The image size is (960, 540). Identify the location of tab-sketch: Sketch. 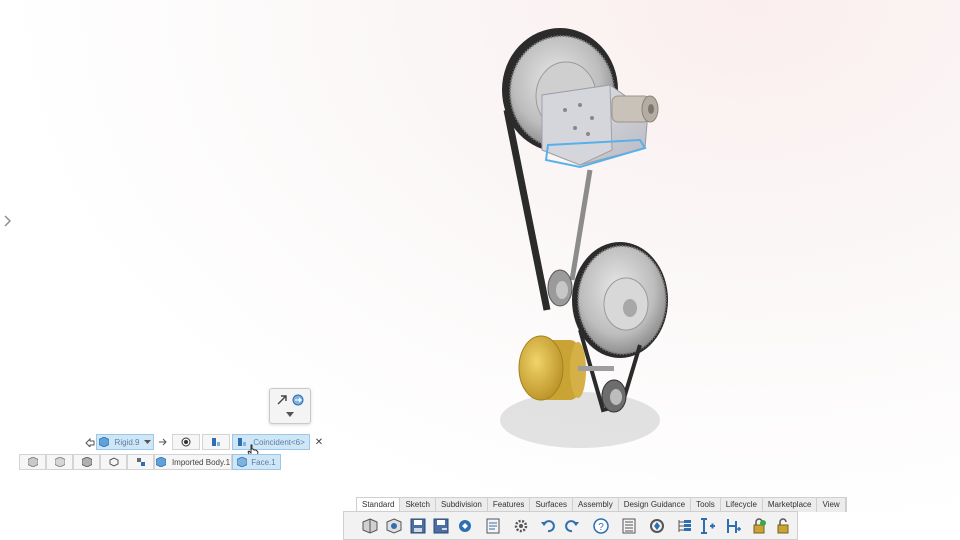
(418, 505).